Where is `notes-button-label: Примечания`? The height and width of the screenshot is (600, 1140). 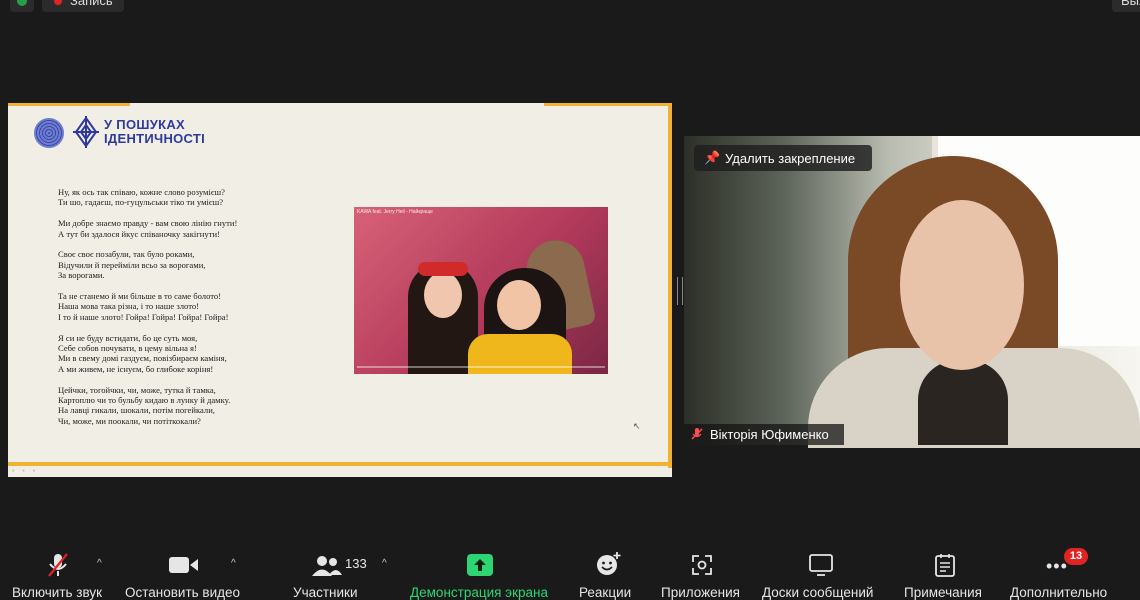
notes-button-label: Примечания is located at coordinates (943, 592).